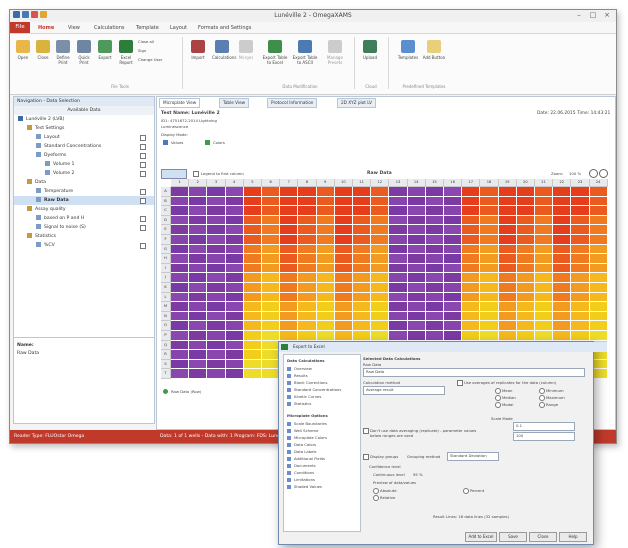 This screenshot has height=548, width=628. I want to click on close-icon: ×, so click(607, 15).